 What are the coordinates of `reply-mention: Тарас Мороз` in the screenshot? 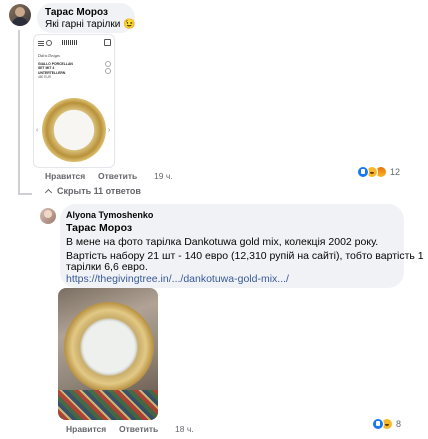 It's located at (99, 228).